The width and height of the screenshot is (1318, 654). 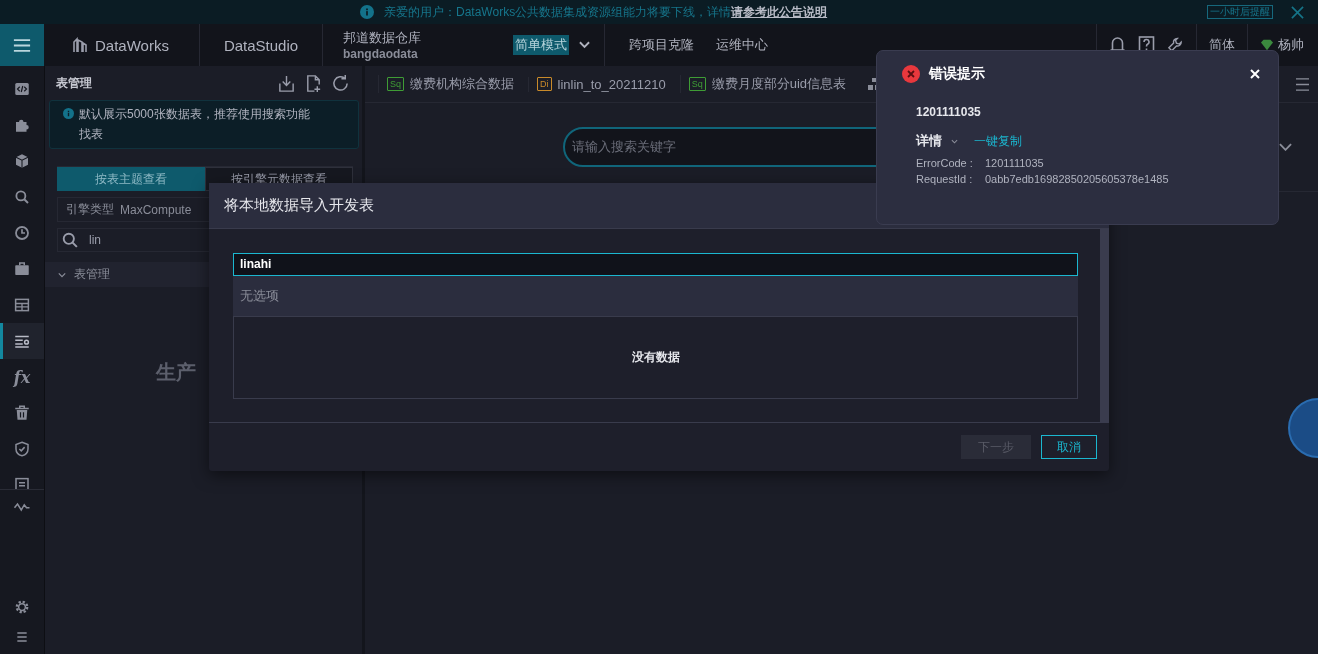 I want to click on copy-link: 一键复制, so click(x=998, y=141).